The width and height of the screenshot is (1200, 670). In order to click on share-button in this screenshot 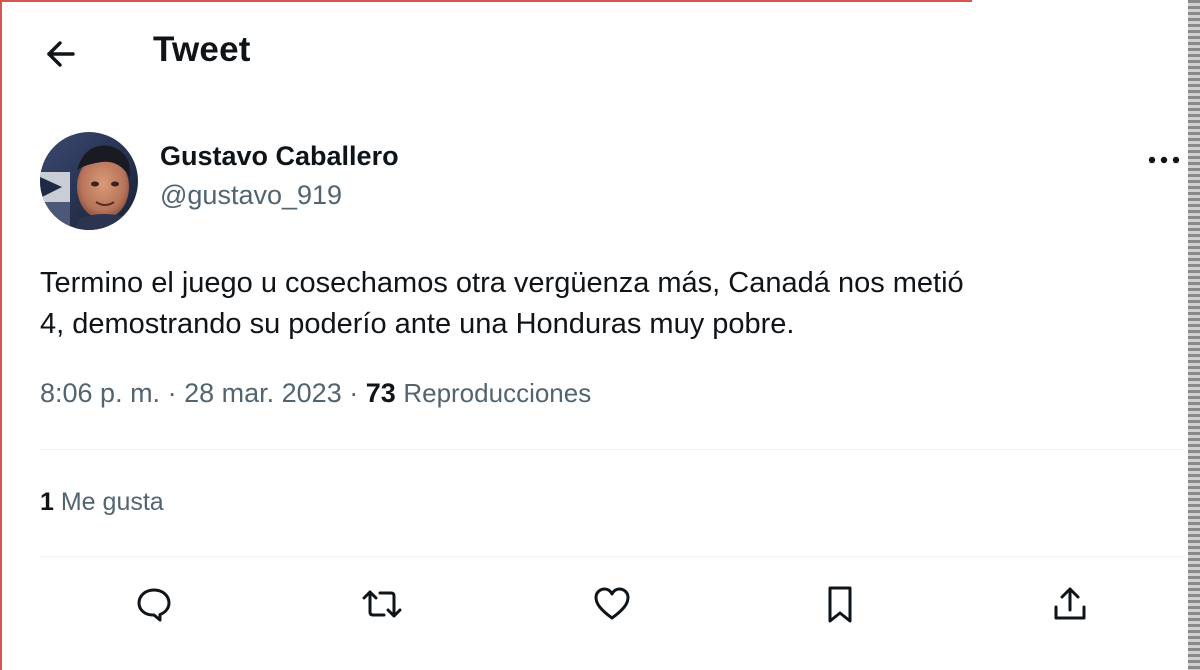, I will do `click(1070, 604)`.